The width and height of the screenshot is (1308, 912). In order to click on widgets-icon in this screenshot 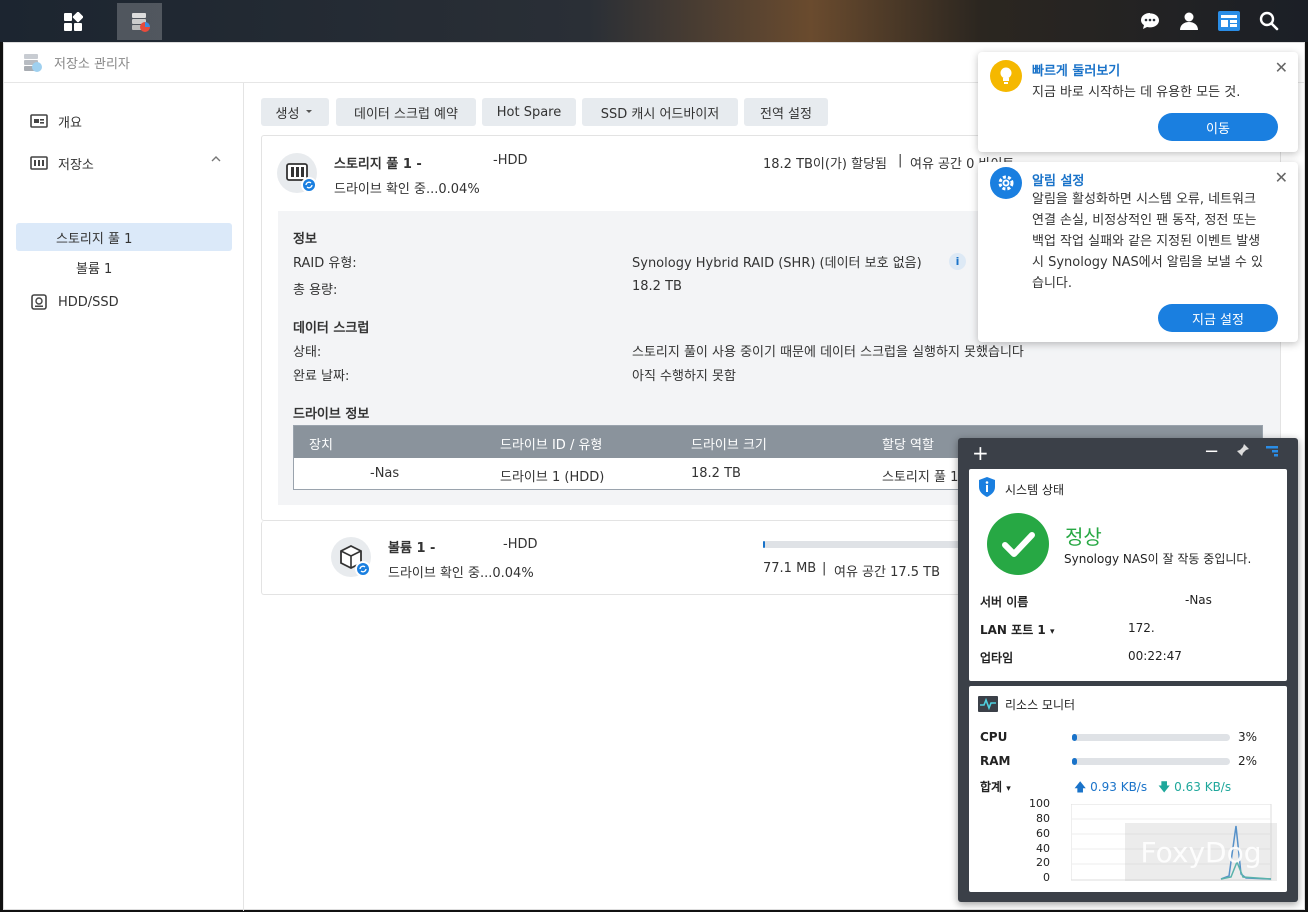, I will do `click(1229, 21)`.